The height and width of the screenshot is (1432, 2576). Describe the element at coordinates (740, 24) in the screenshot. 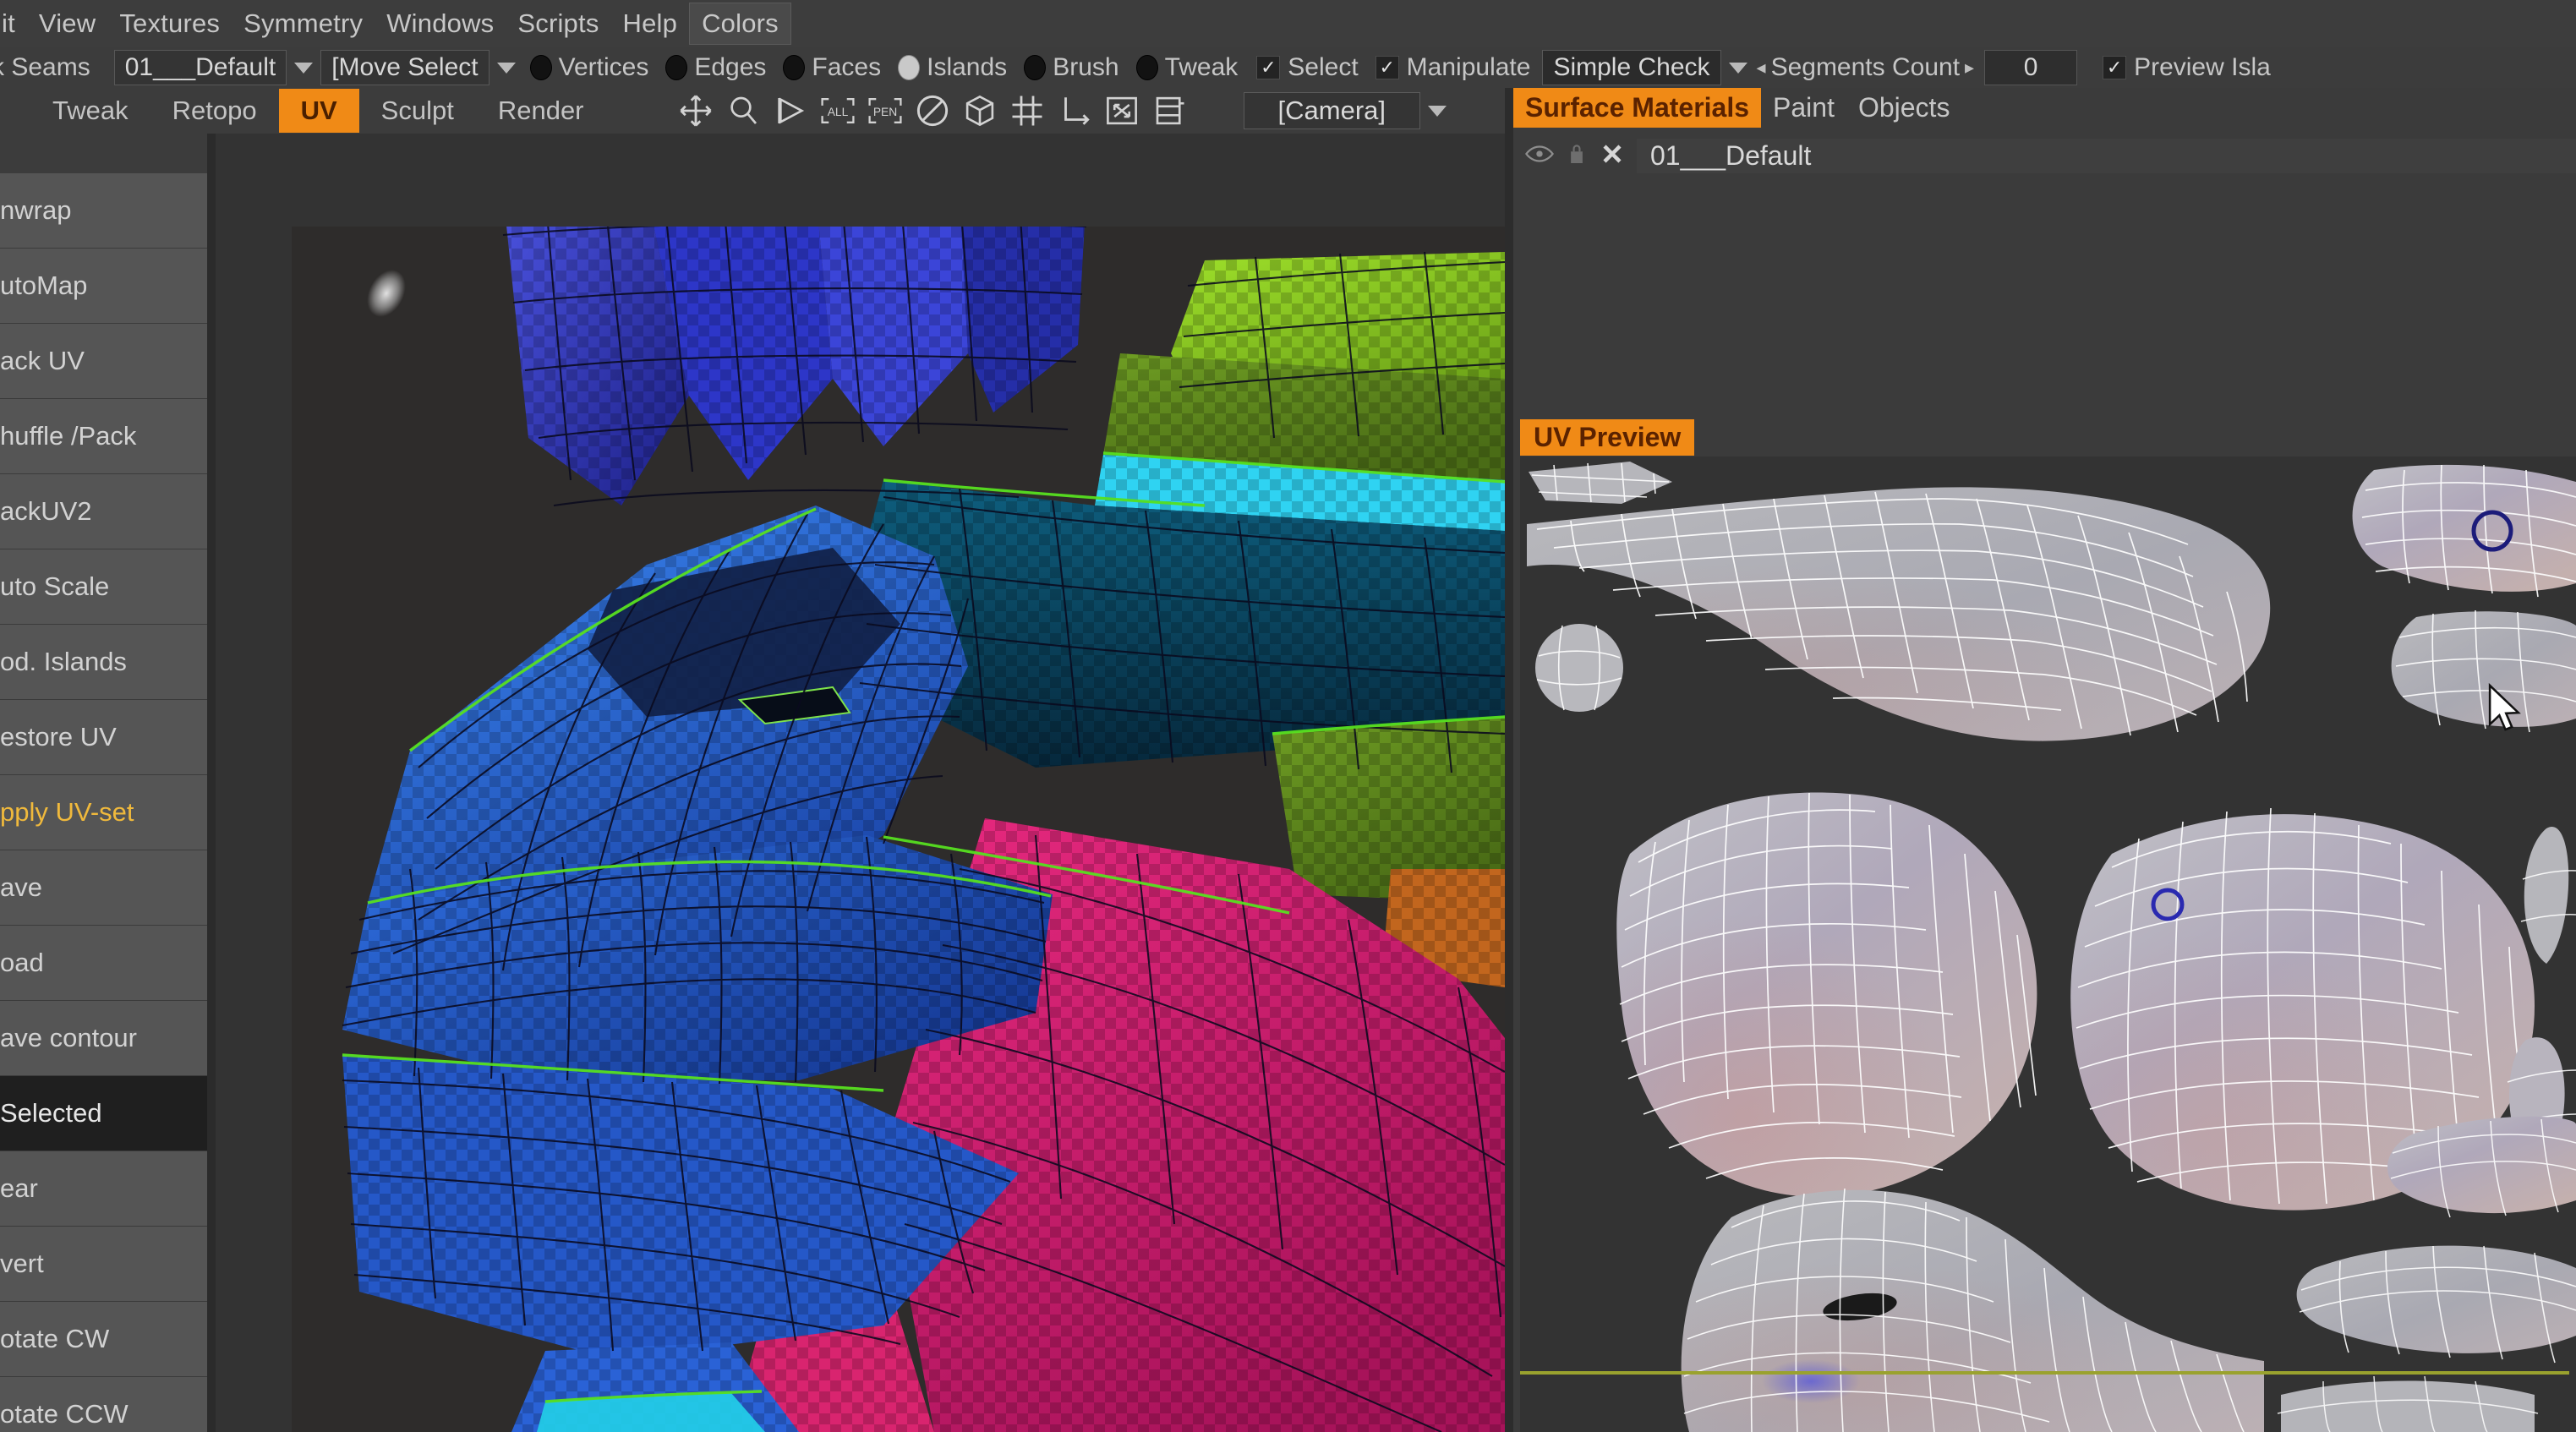

I see `menu-item-colors: Colors` at that location.